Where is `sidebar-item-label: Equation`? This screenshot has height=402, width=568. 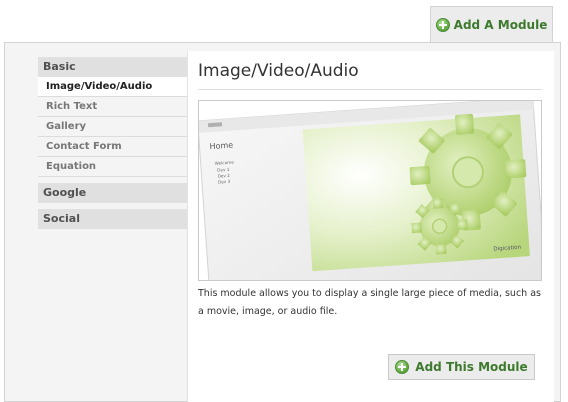 sidebar-item-label: Equation is located at coordinates (71, 166).